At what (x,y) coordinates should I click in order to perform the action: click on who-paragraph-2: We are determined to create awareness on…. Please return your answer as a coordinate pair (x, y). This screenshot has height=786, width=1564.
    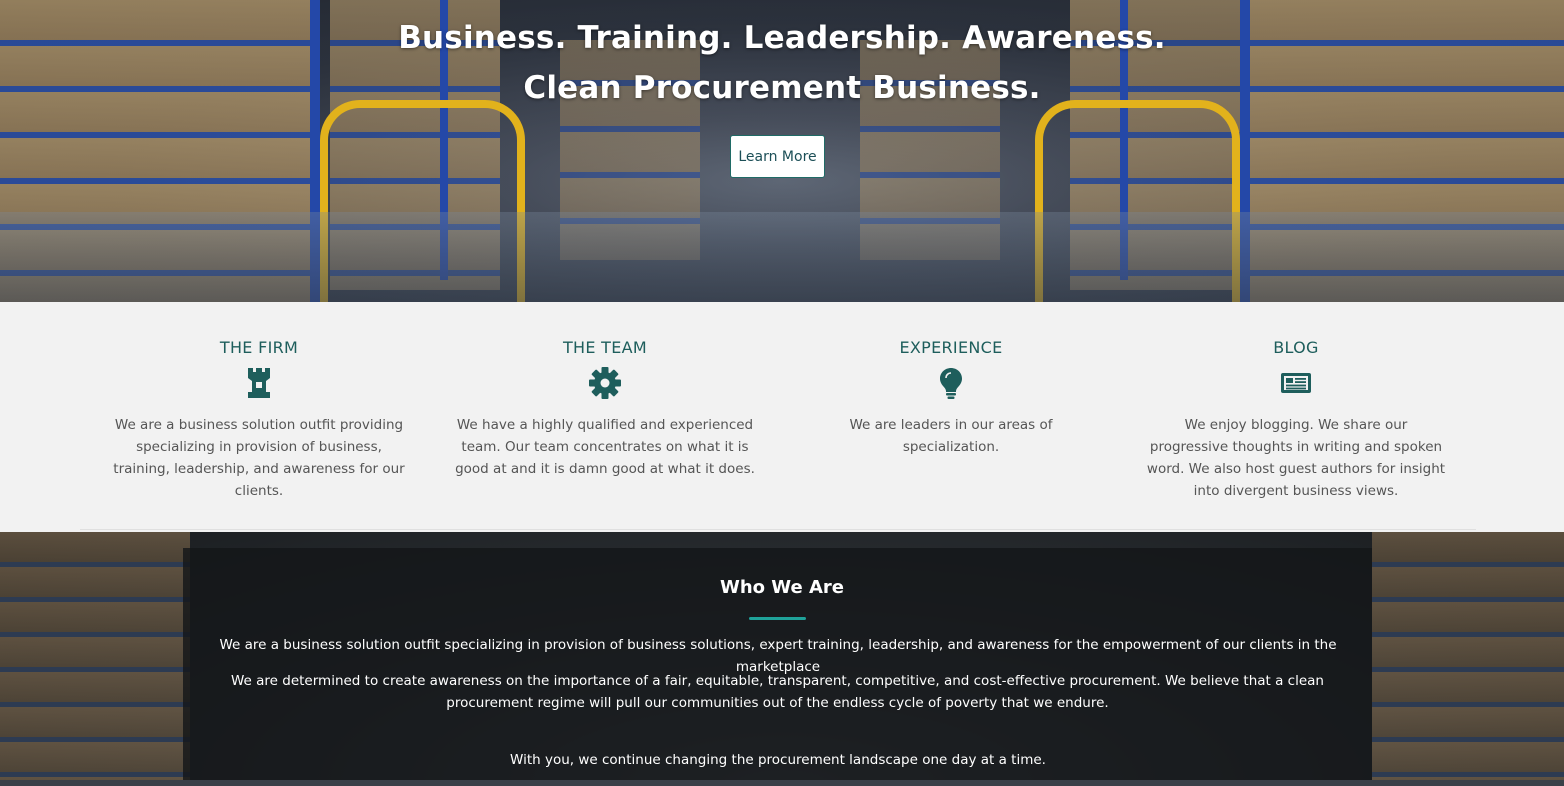
    Looking at the image, I should click on (777, 692).